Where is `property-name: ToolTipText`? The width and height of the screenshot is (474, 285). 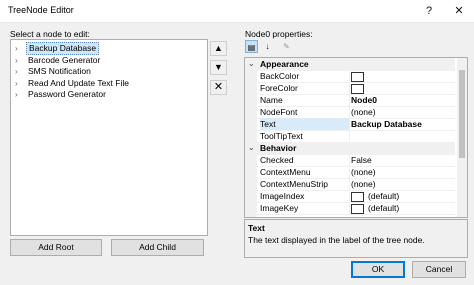
property-name: ToolTipText is located at coordinates (305, 136).